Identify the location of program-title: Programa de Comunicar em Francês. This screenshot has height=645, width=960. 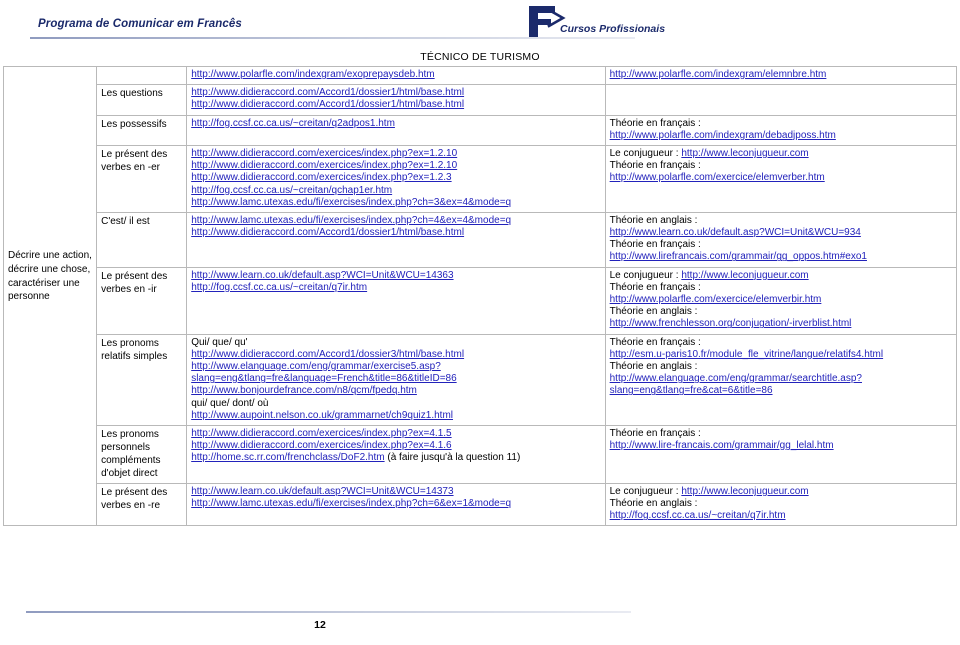
(140, 24).